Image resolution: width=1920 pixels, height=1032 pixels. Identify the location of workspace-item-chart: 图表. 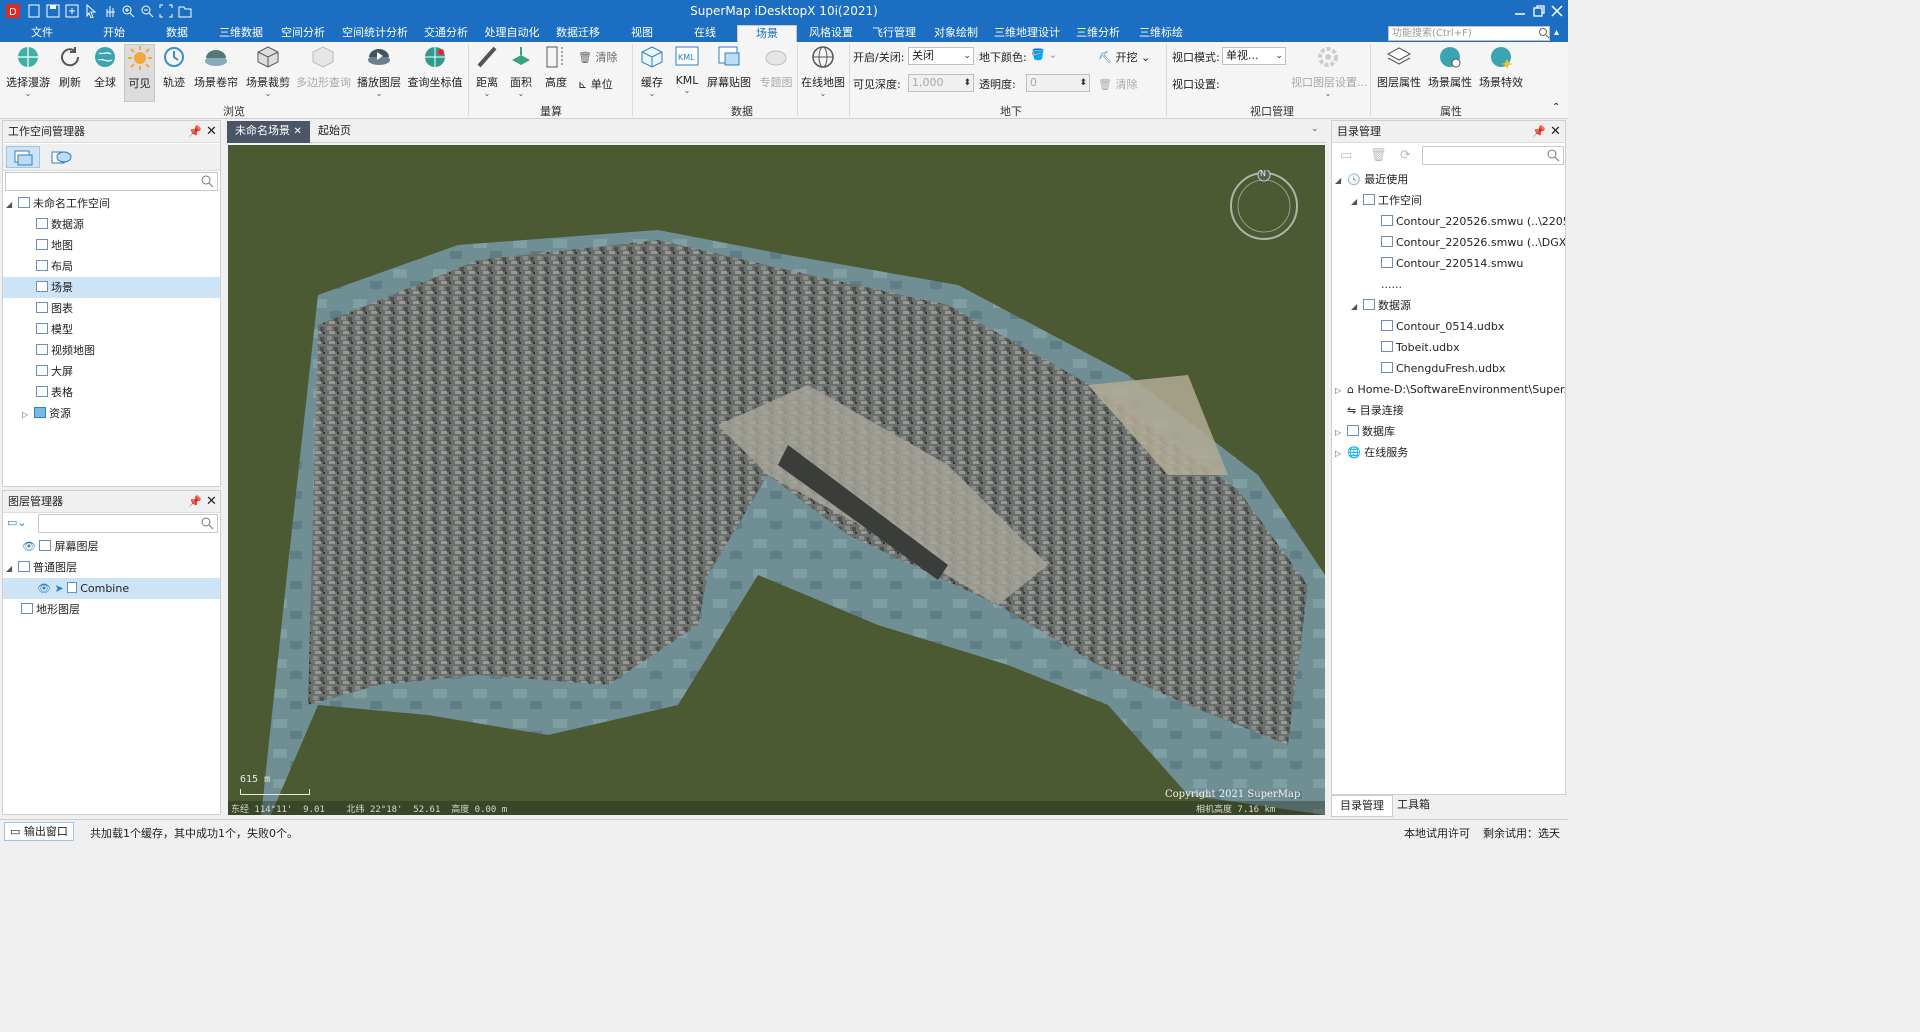
(111, 308).